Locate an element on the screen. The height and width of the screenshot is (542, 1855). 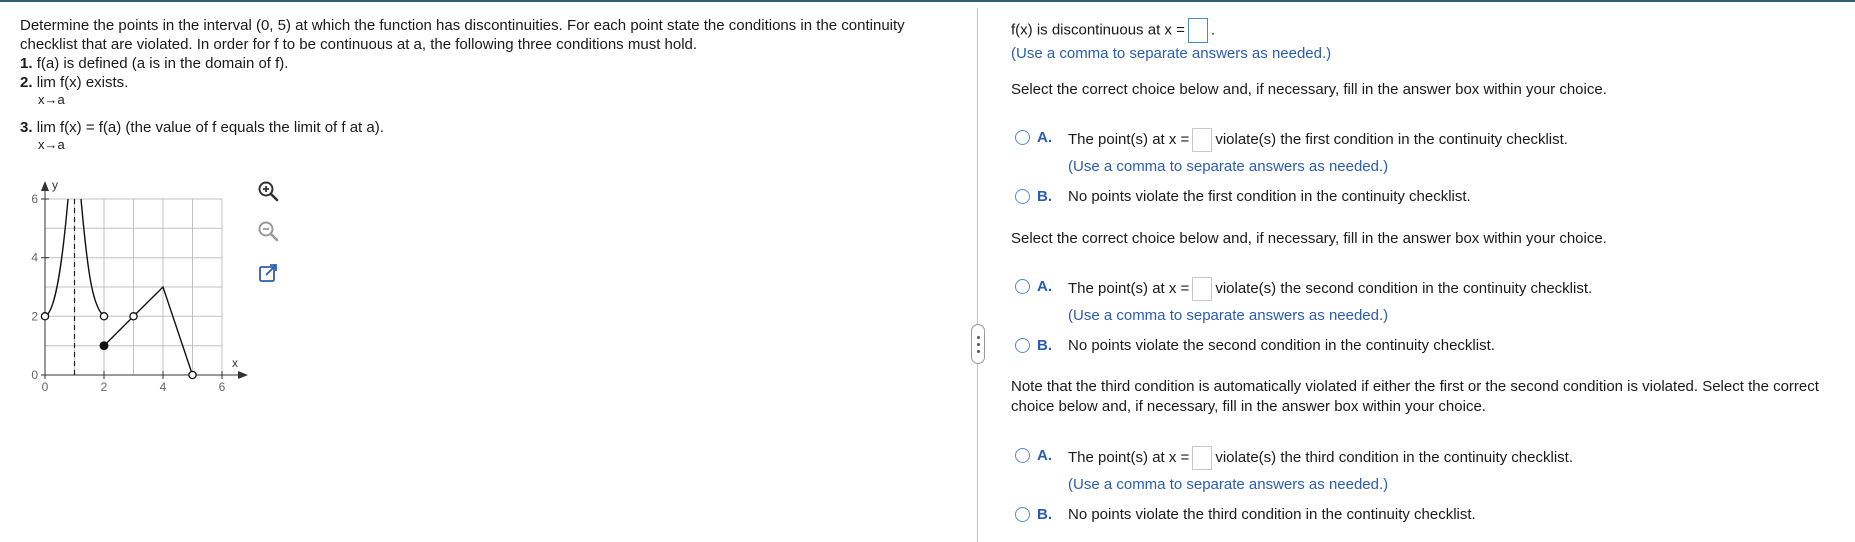
condition-2-limit-subscript: x→a is located at coordinates (51, 99).